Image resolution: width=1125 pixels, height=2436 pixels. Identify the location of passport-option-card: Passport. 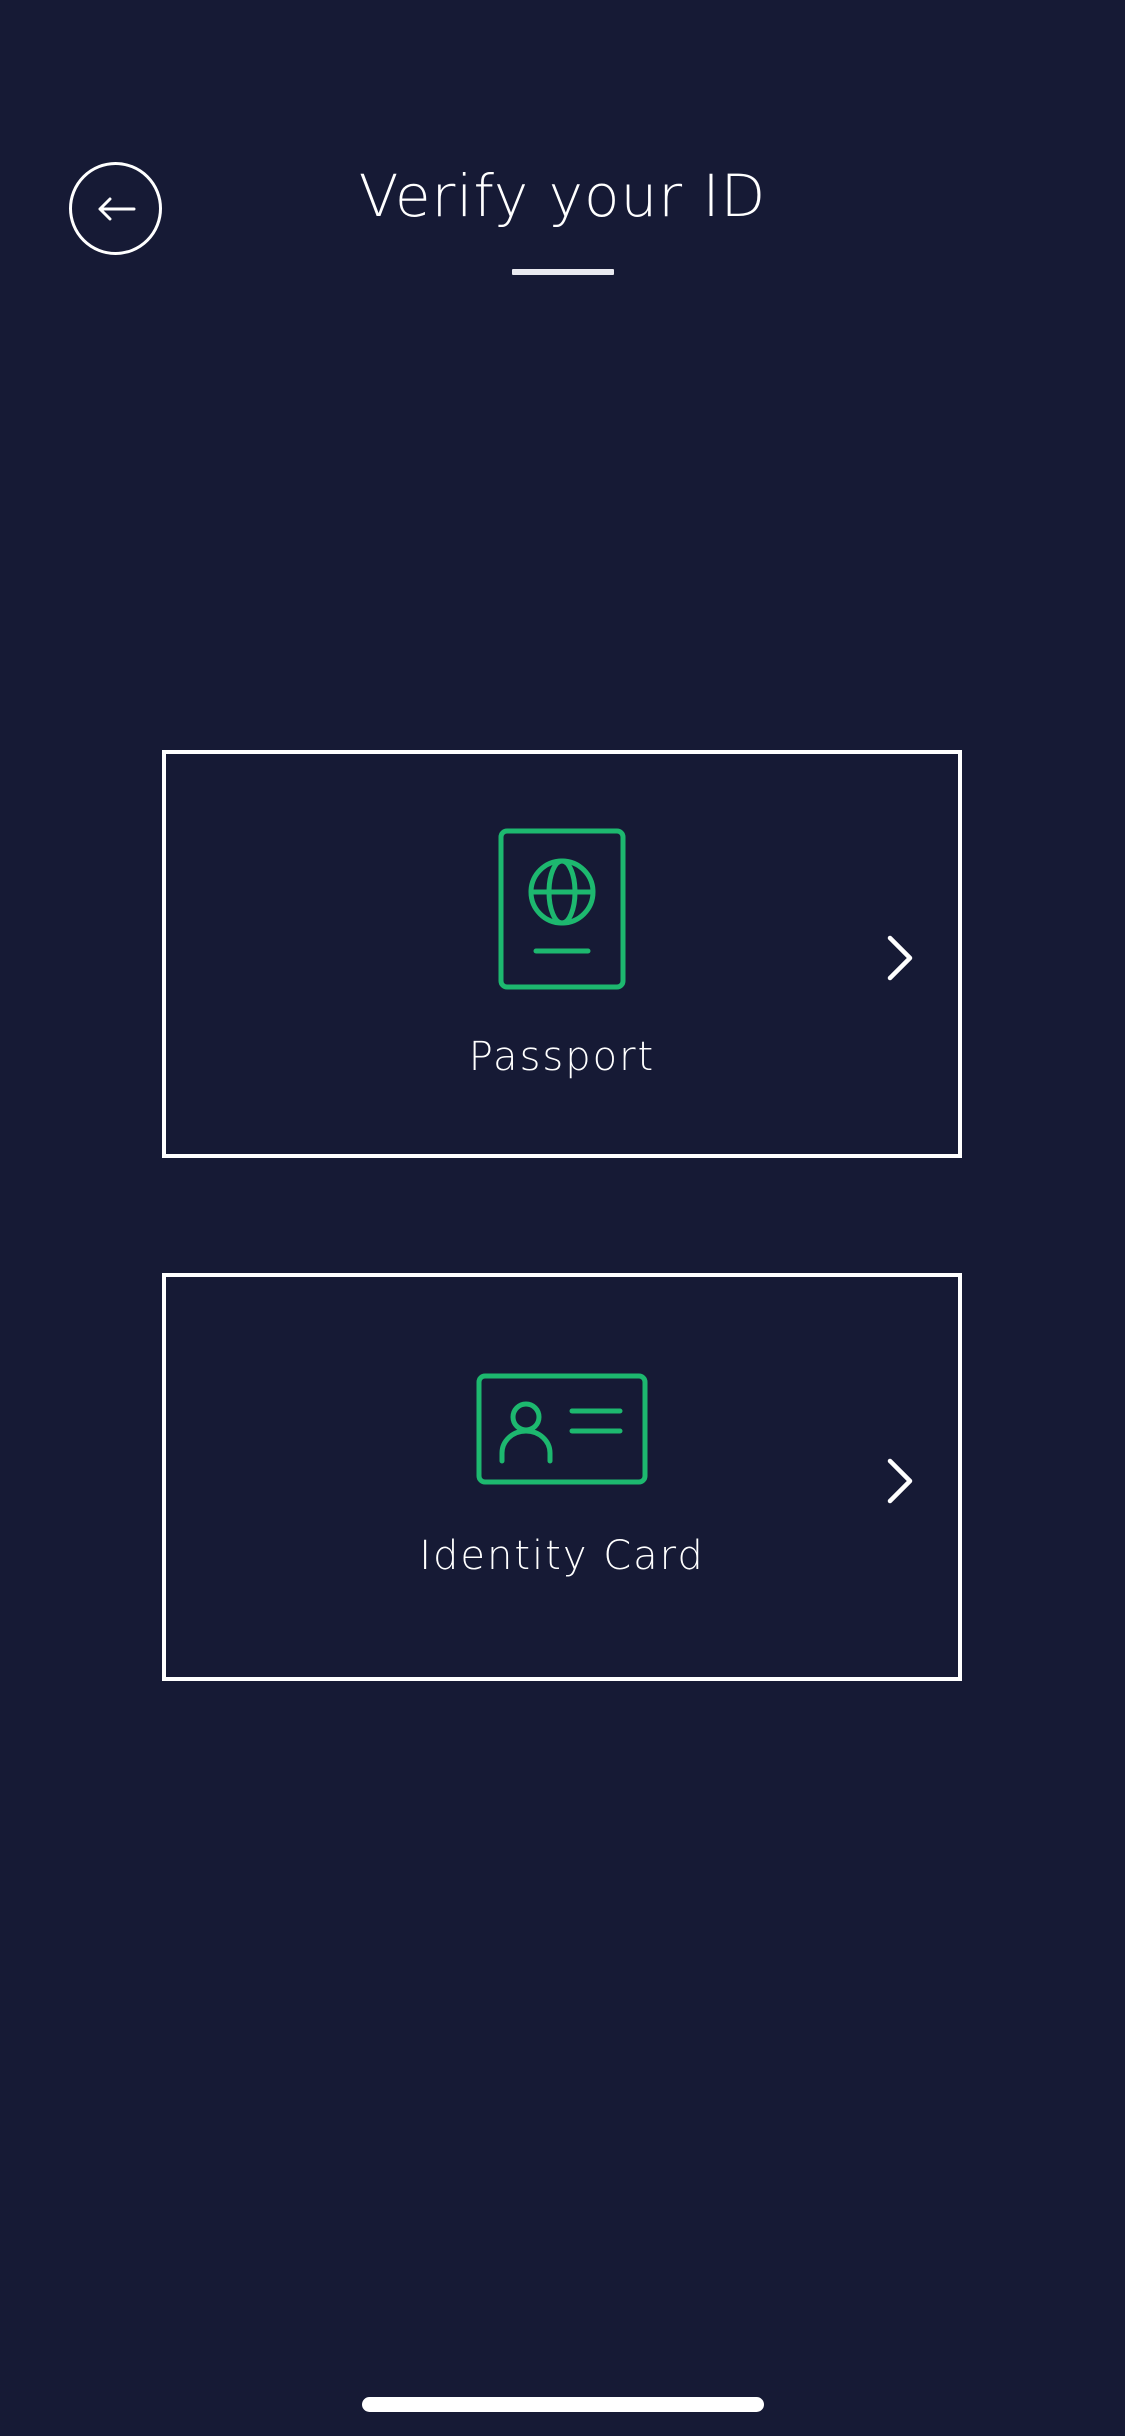
(562, 954).